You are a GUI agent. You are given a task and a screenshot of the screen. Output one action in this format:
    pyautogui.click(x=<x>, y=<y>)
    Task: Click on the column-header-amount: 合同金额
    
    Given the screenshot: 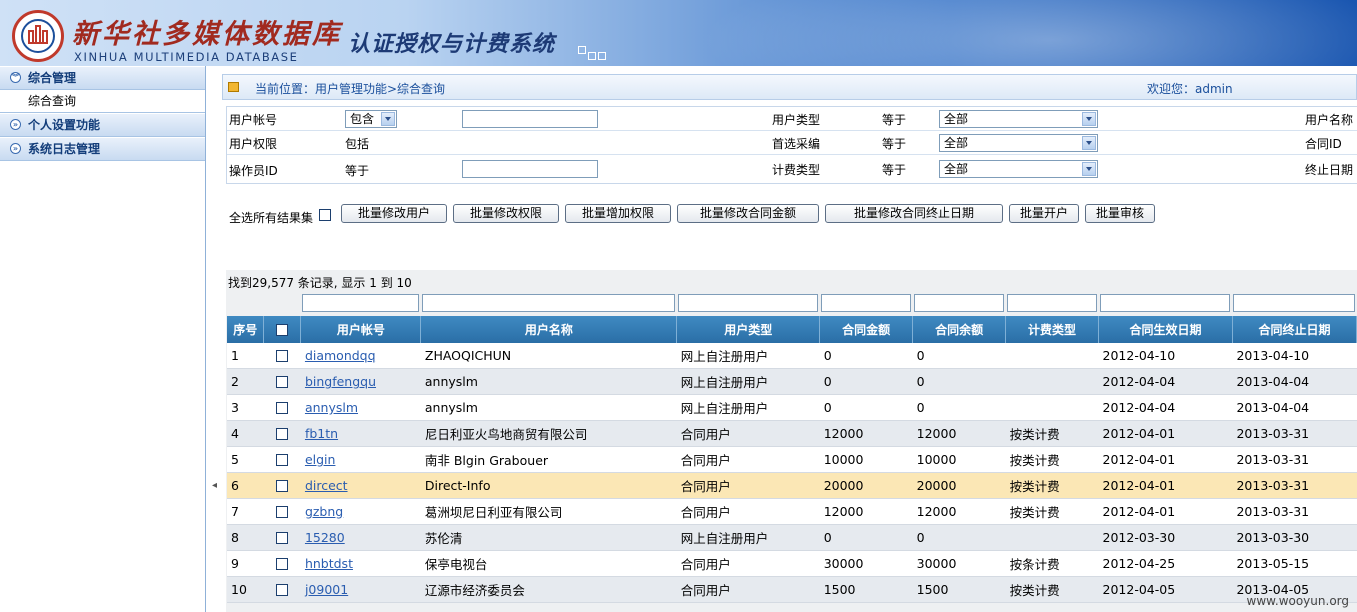 What is the action you would take?
    pyautogui.click(x=866, y=329)
    